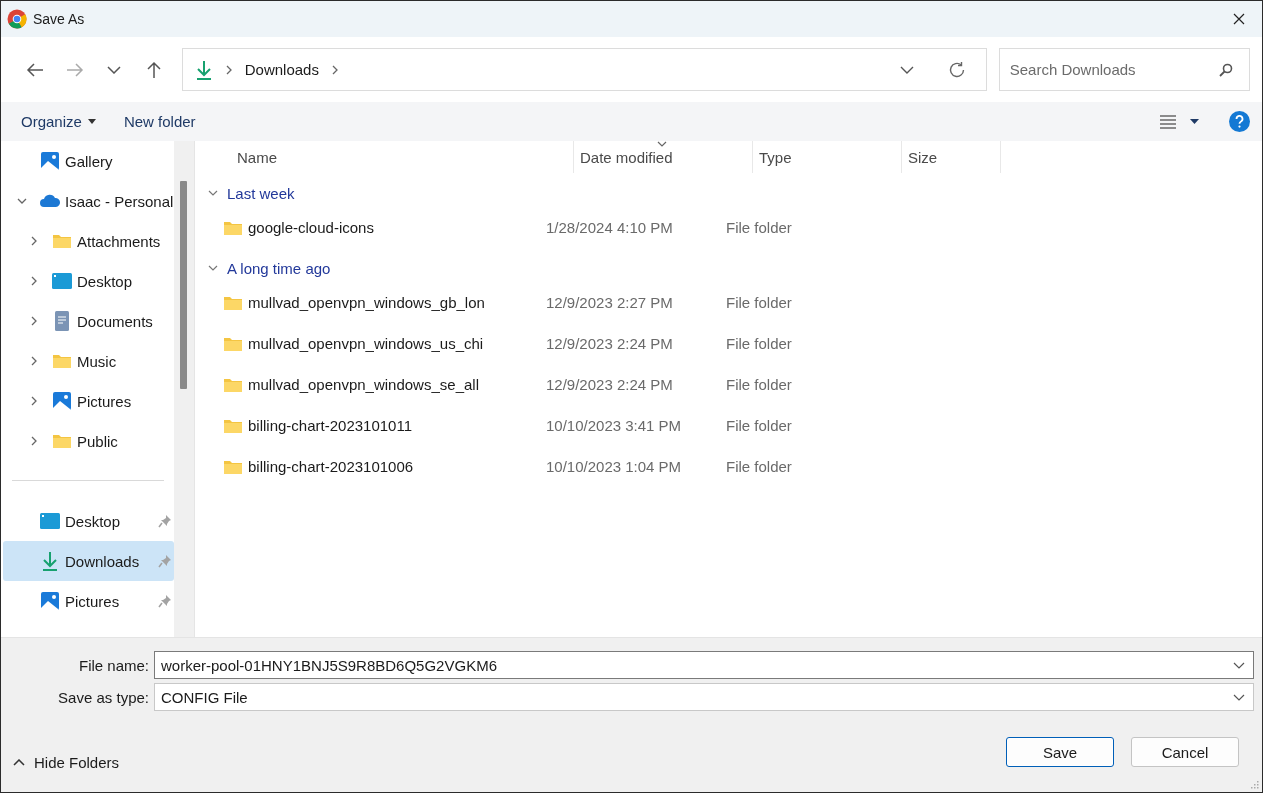  Describe the element at coordinates (103, 697) in the screenshot. I see `save-type-label: Save as type:` at that location.